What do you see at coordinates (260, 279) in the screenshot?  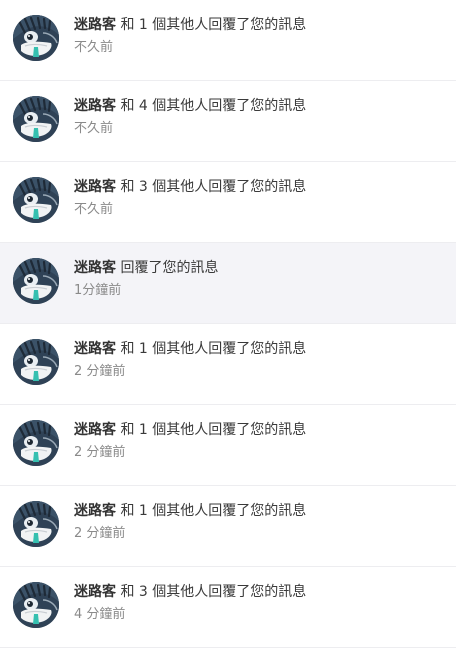 I see `notification-text: 迷路客 回覆了您的訊息 1分鐘前` at bounding box center [260, 279].